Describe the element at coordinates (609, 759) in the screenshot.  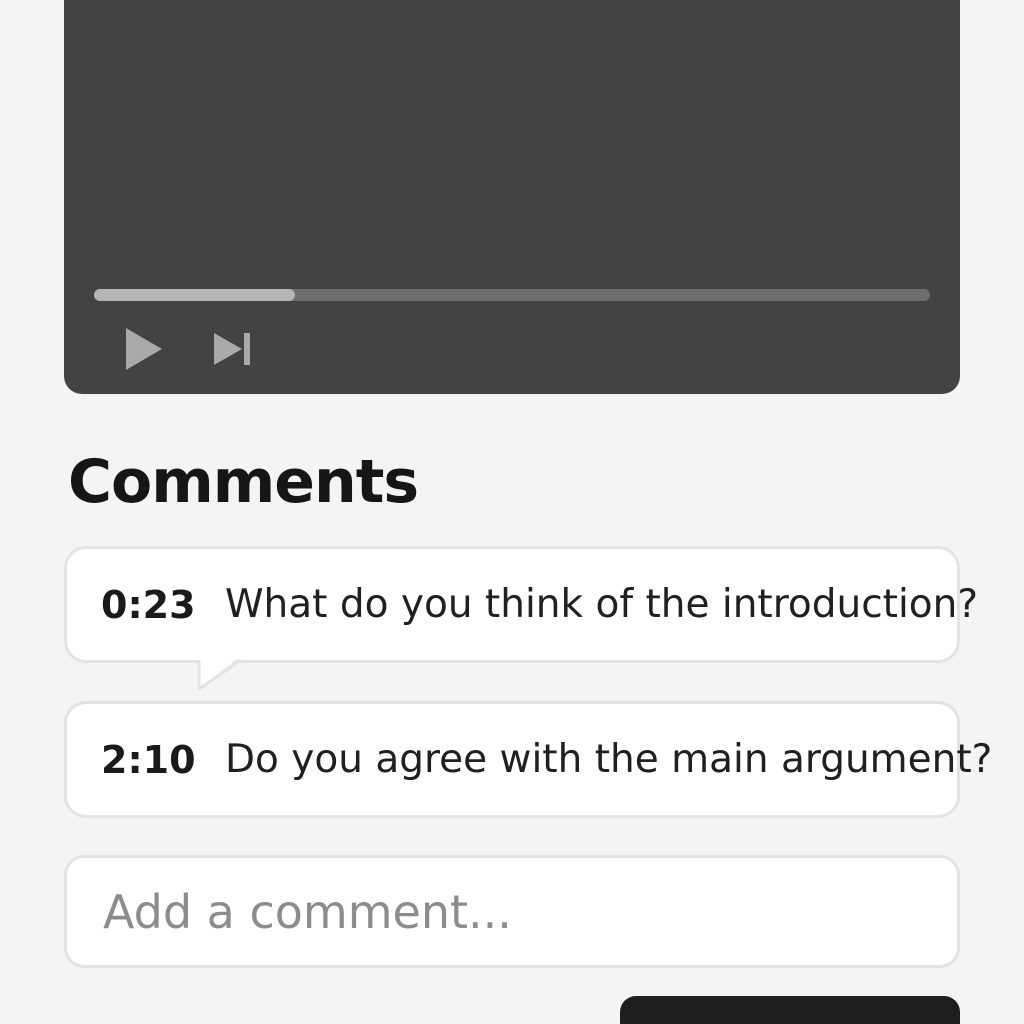
I see `comment-text: Do you agree with the main argument?` at that location.